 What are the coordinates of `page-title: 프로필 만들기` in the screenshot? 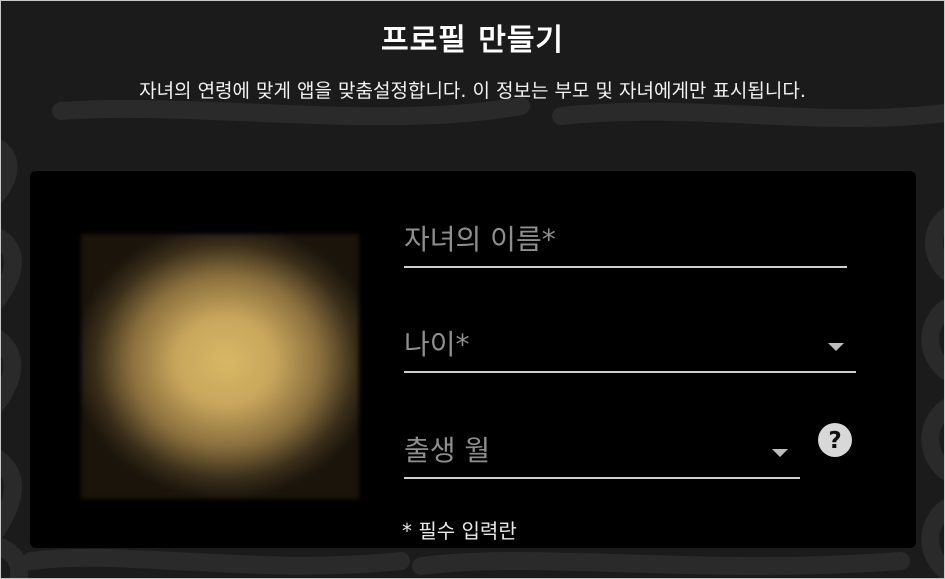 It's located at (472, 40).